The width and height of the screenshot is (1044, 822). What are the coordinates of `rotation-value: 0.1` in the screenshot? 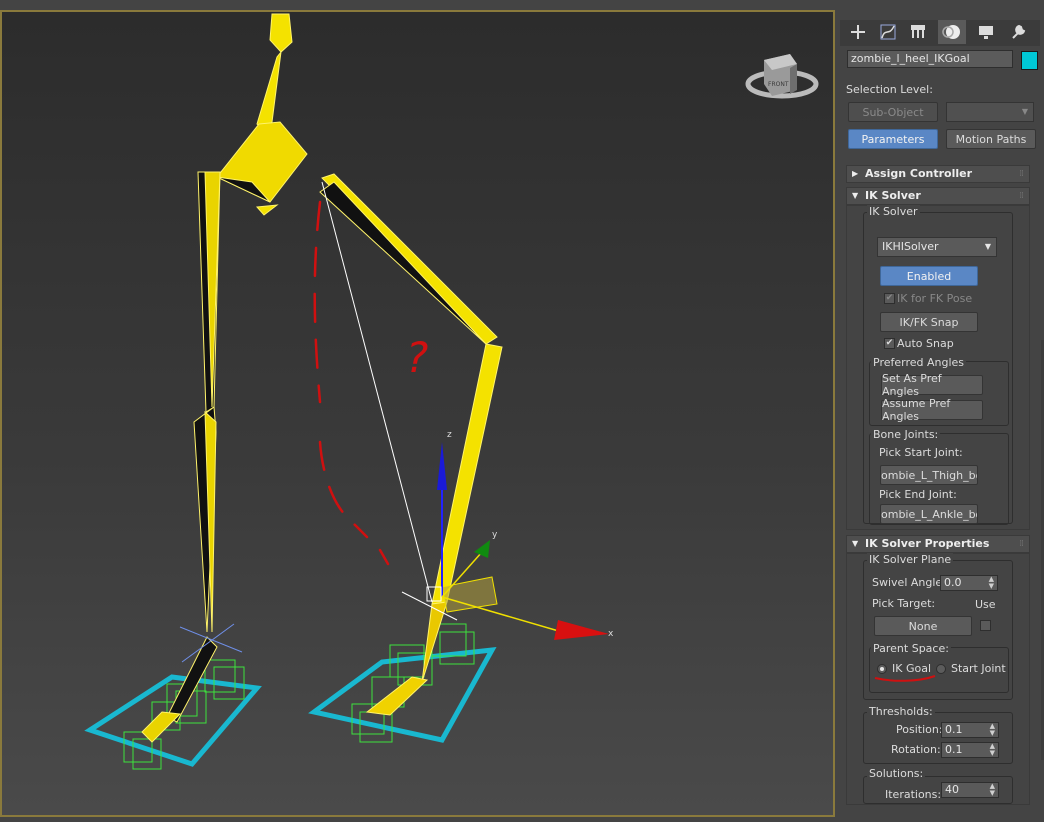 It's located at (954, 749).